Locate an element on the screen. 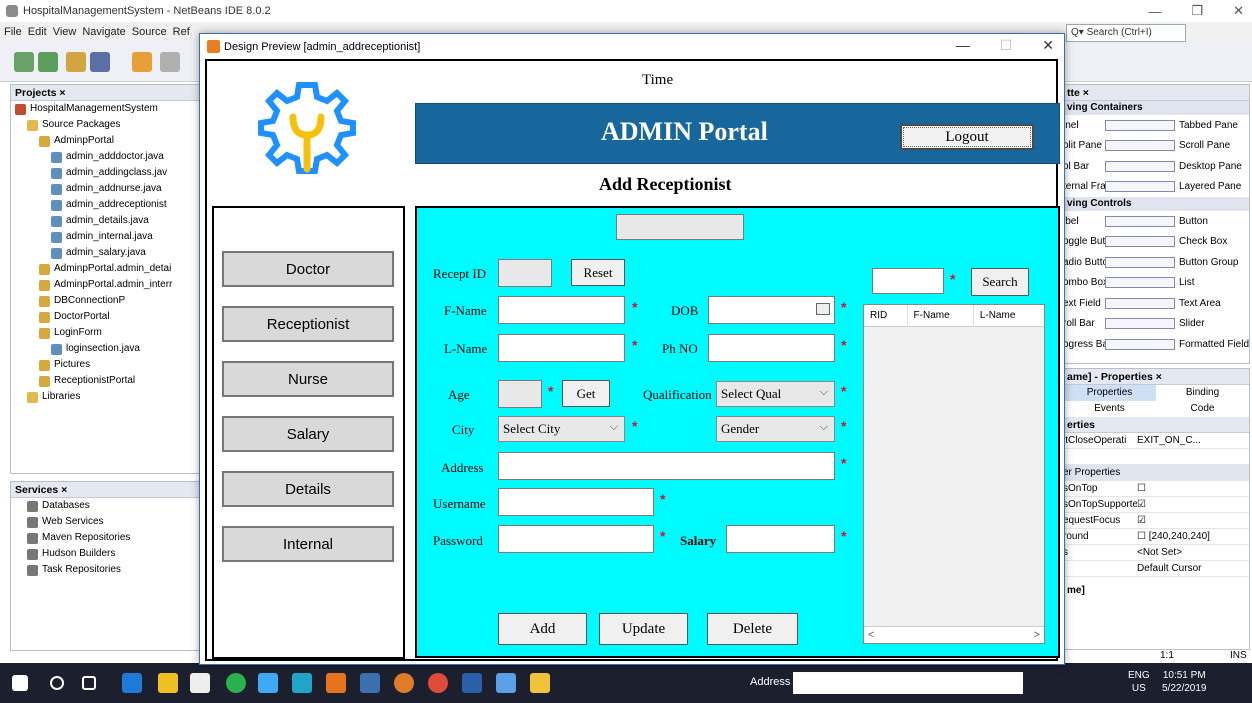  nav-details-button: Details is located at coordinates (308, 489).